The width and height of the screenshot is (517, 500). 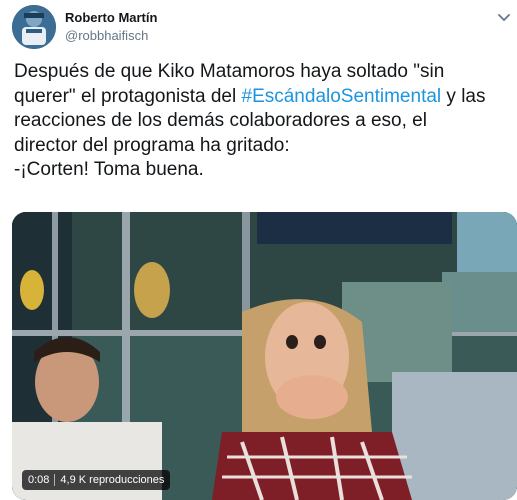 I want to click on tweet-text-line: -¡Corten! Toma buena., so click(x=109, y=169).